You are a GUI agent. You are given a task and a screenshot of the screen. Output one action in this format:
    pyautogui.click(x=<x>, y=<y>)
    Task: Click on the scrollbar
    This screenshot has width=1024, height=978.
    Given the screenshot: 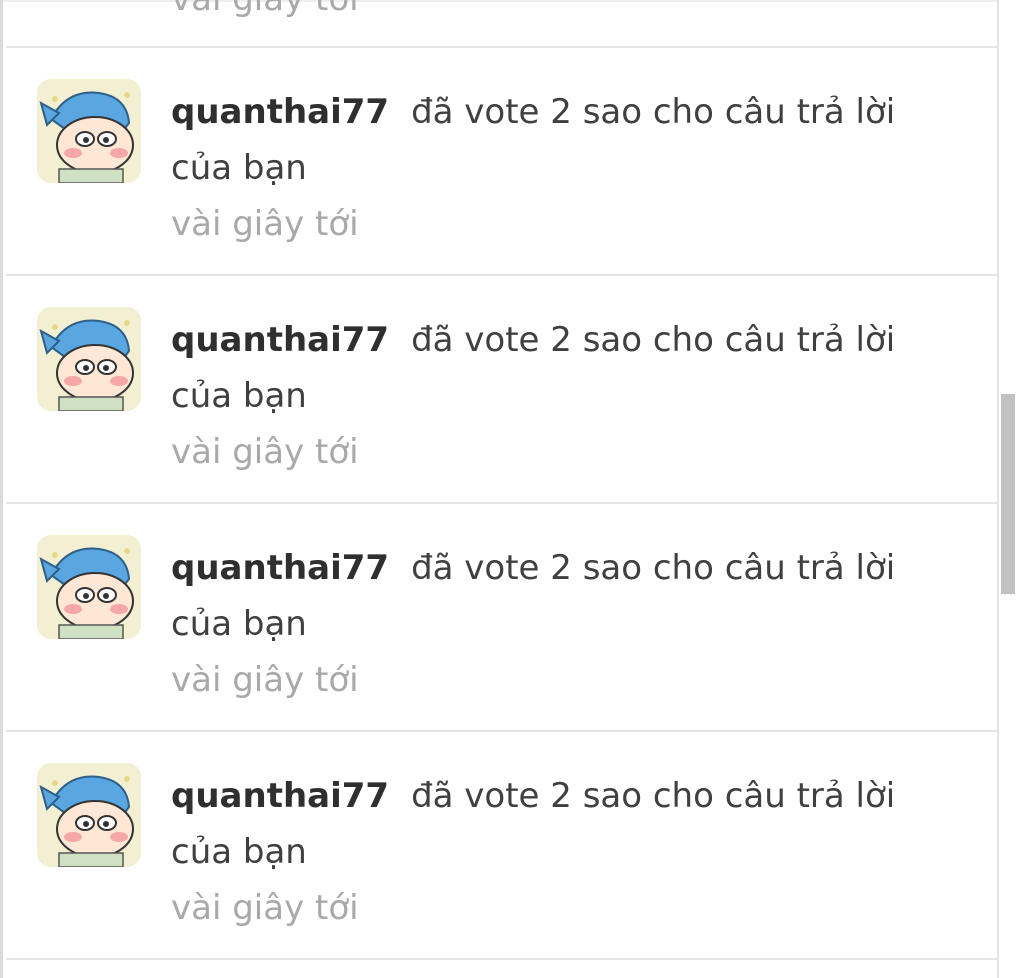 What is the action you would take?
    pyautogui.click(x=1010, y=489)
    